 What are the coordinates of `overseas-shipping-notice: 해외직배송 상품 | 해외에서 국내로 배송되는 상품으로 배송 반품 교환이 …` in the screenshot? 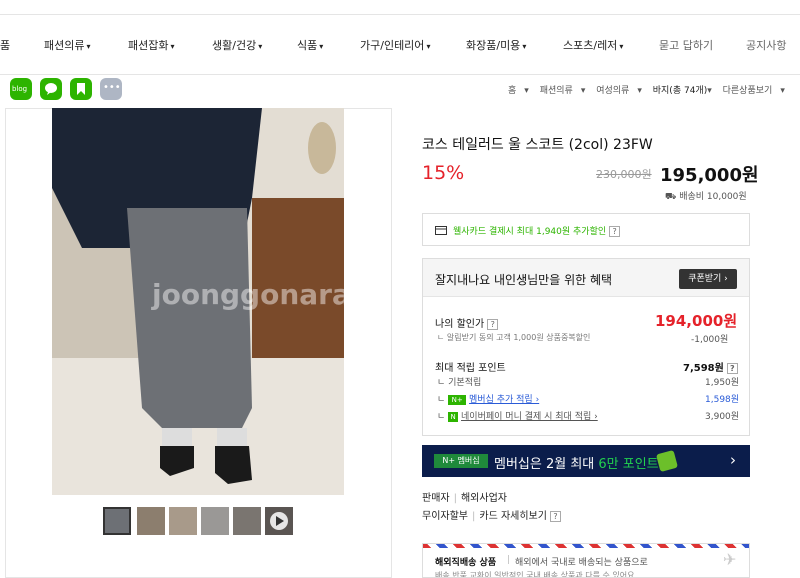 It's located at (586, 560).